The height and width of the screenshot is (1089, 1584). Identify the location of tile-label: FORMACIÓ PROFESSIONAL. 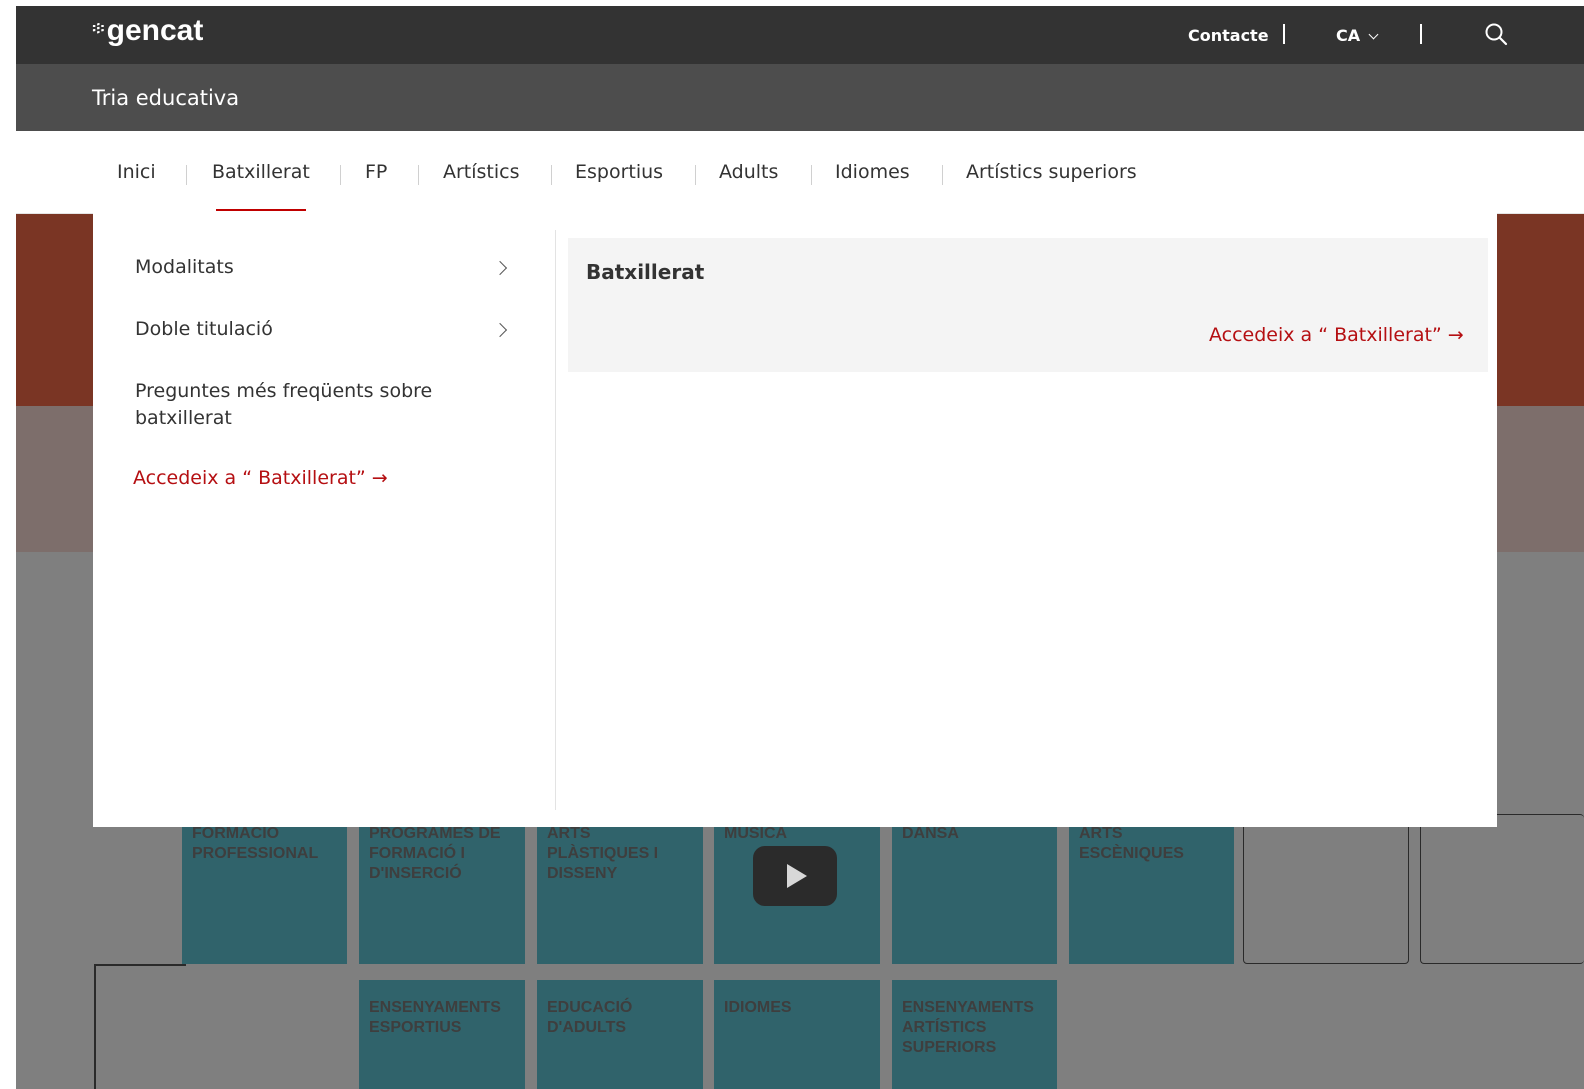
(255, 843).